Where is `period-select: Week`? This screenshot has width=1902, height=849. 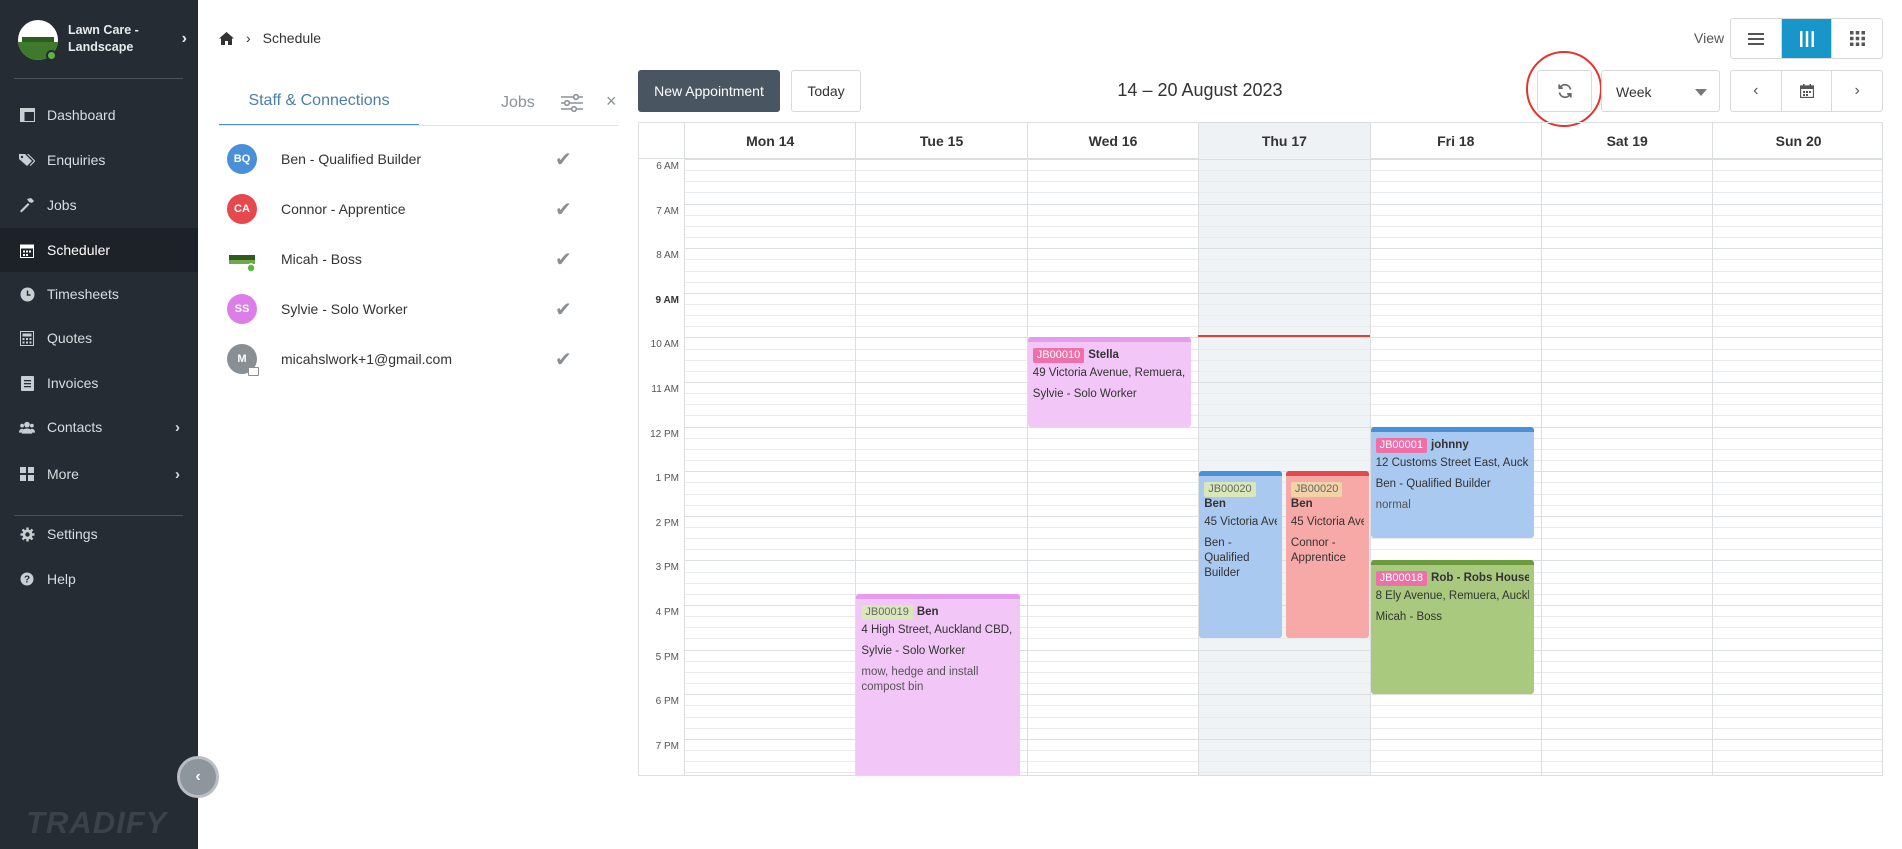
period-select: Week is located at coordinates (1660, 91).